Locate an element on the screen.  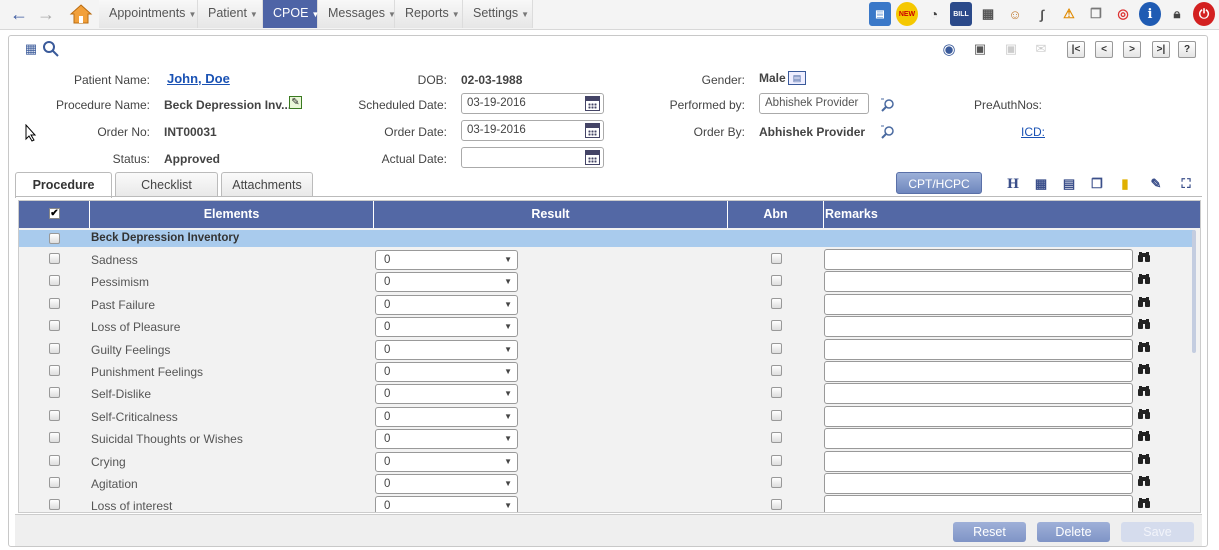
tab-checklist: Checklist is located at coordinates (166, 184).